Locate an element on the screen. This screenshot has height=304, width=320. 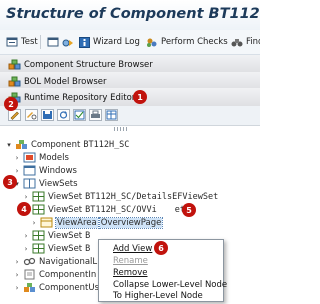
grid-check-icon is located at coordinates (79, 115).